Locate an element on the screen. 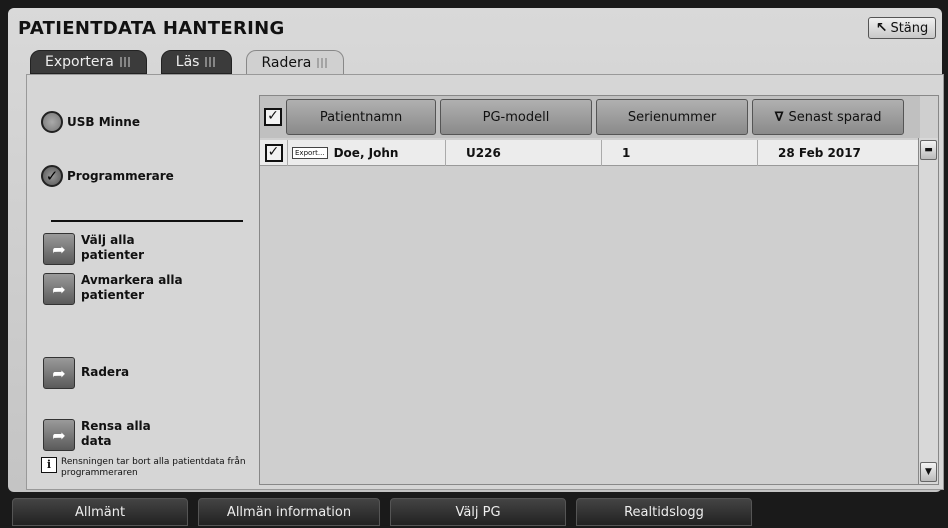 Image resolution: width=948 pixels, height=528 pixels. row-checkbox: ✓ is located at coordinates (273, 152).